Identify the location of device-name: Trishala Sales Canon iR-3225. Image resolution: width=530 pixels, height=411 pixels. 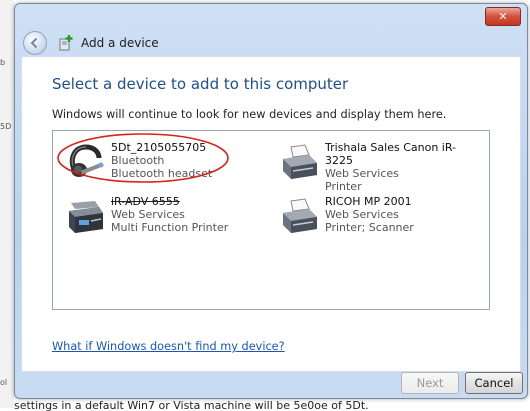
(391, 154).